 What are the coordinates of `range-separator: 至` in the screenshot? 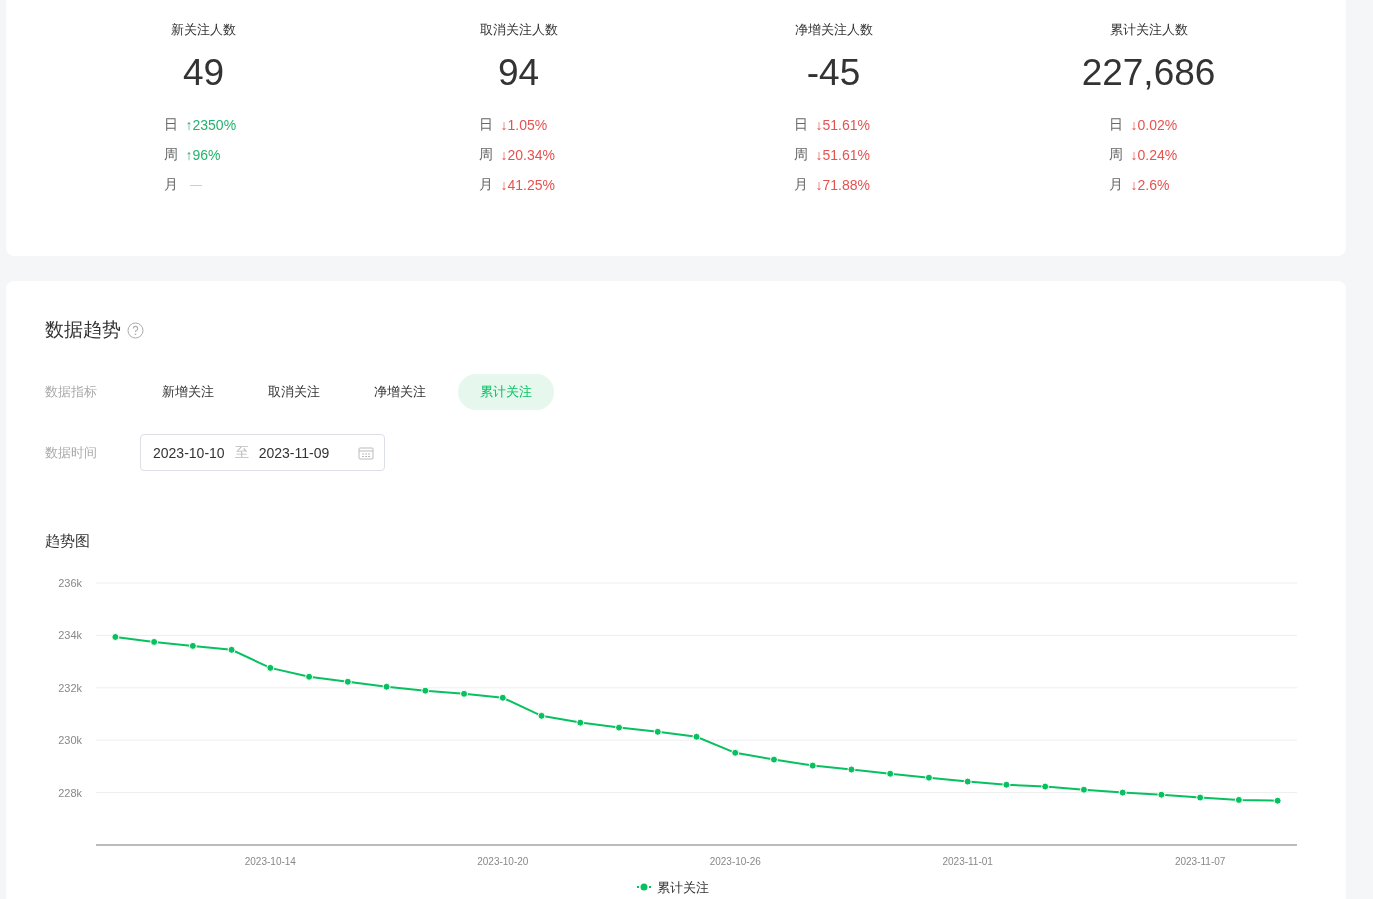 It's located at (241, 452).